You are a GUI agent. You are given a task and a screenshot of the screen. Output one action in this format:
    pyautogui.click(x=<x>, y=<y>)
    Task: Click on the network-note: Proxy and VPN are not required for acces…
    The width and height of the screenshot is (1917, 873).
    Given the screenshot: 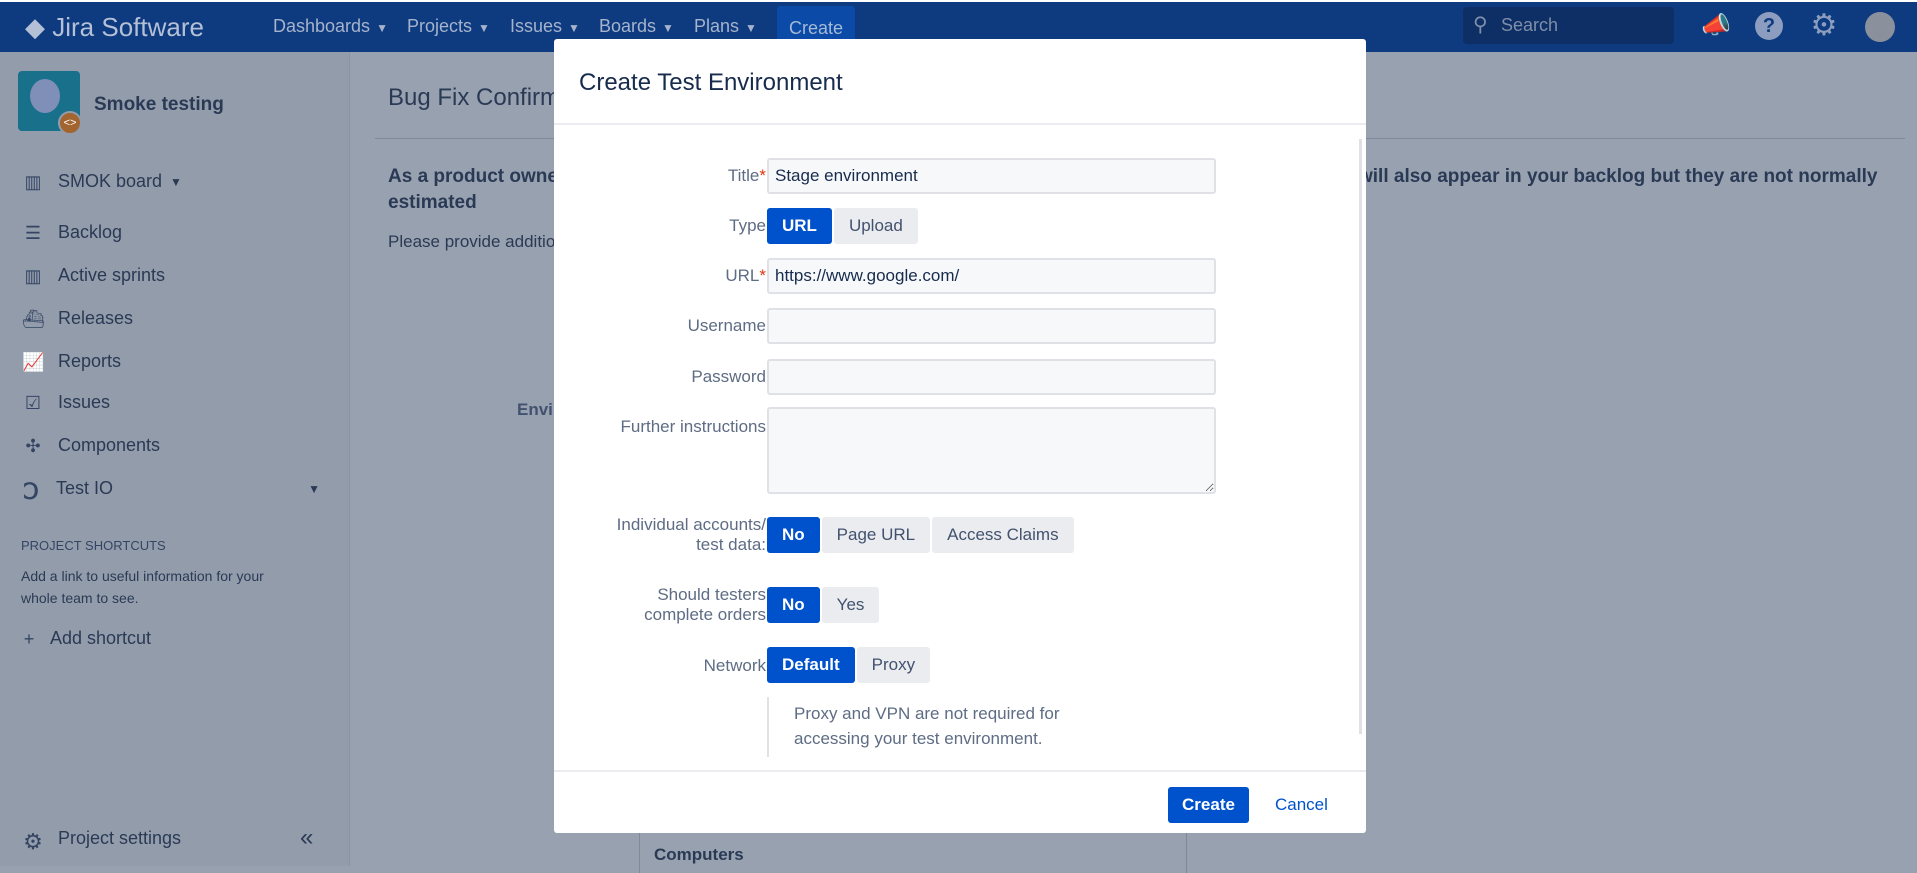 What is the action you would take?
    pyautogui.click(x=947, y=727)
    